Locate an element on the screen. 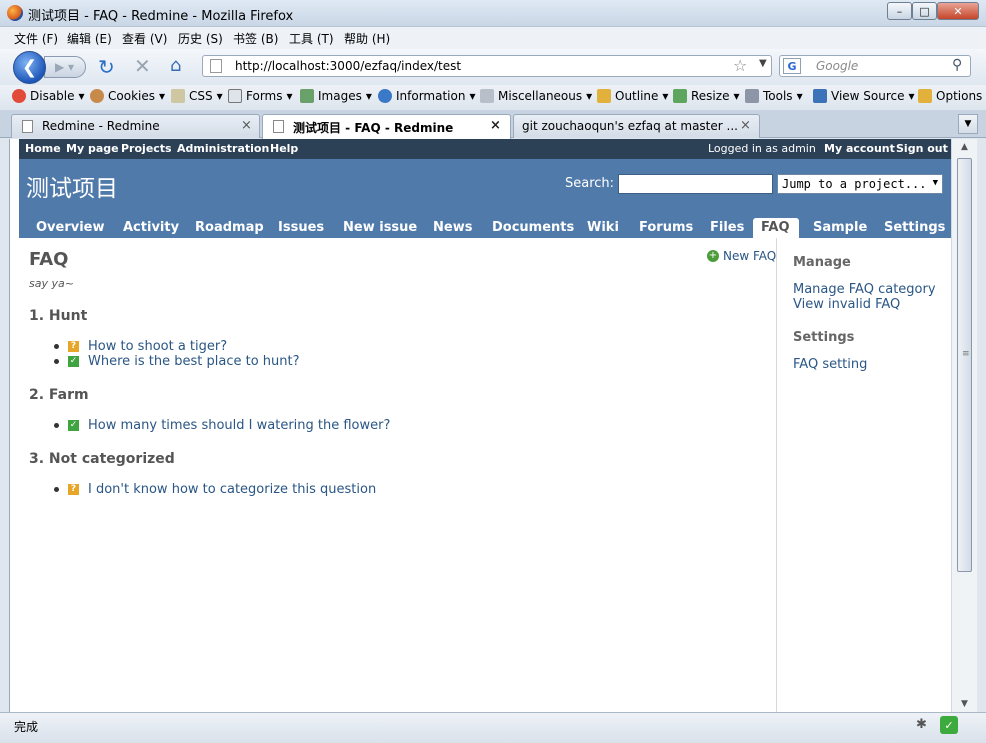  back-icon: ❮ is located at coordinates (29, 67).